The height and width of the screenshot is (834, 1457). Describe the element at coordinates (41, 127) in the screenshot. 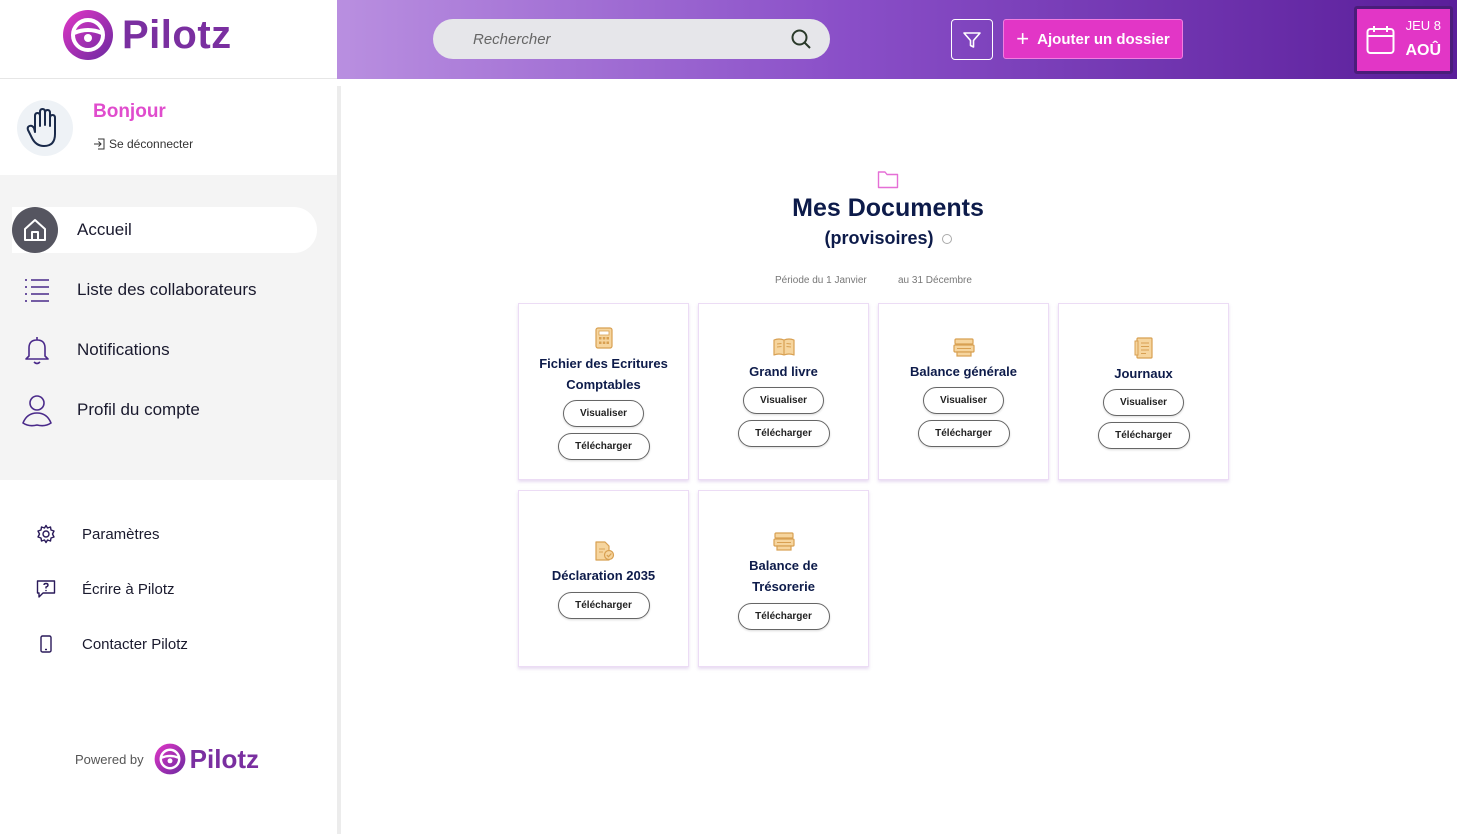

I see `waving-hand-icon` at that location.